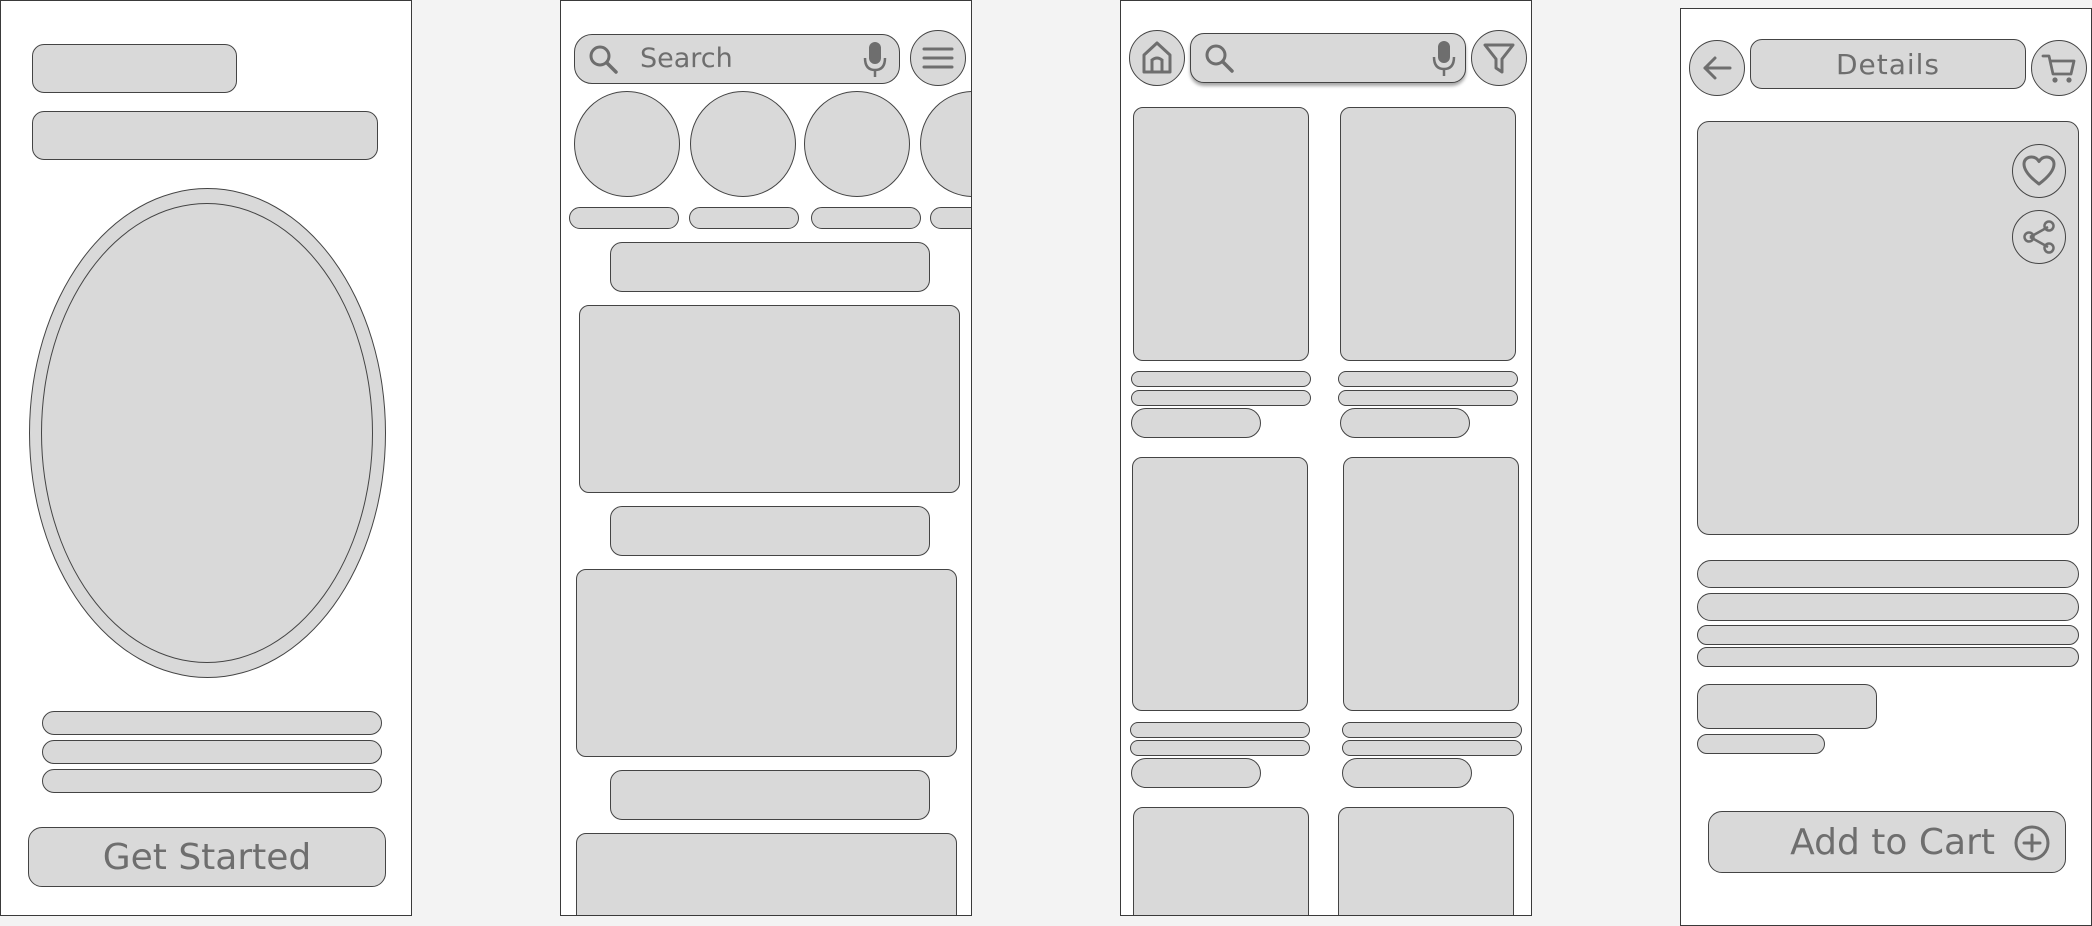 This screenshot has height=926, width=2092. I want to click on add-to-cart-button: Add to Cart, so click(1887, 842).